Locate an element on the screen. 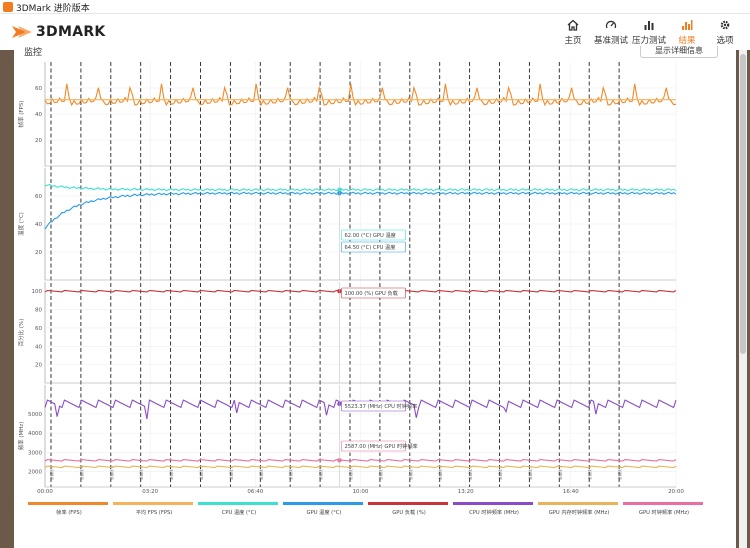 The height and width of the screenshot is (548, 750). scrollbar-thumb is located at coordinates (743, 204).